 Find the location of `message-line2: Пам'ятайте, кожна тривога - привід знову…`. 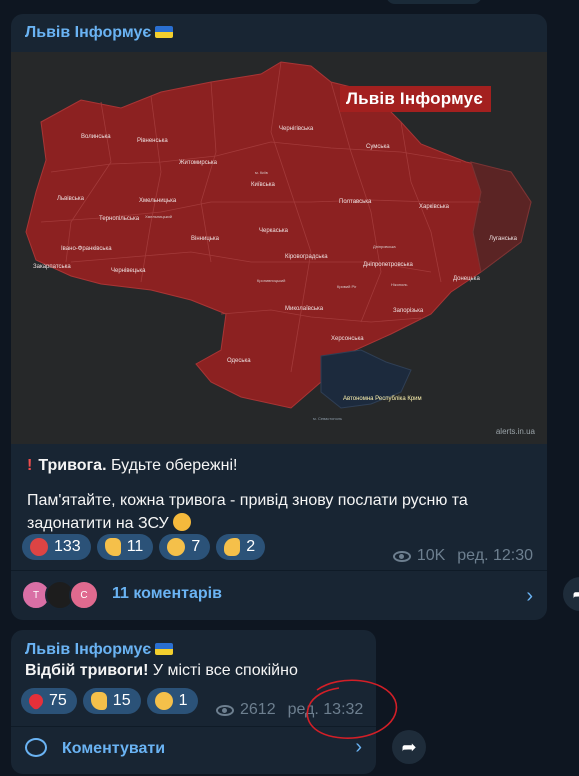

message-line2: Пам'ятайте, кожна тривога - привід знову… is located at coordinates (247, 512).